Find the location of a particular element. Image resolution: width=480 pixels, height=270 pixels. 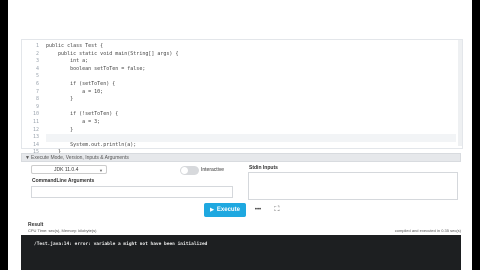

editor-scrollbar is located at coordinates (460, 93).